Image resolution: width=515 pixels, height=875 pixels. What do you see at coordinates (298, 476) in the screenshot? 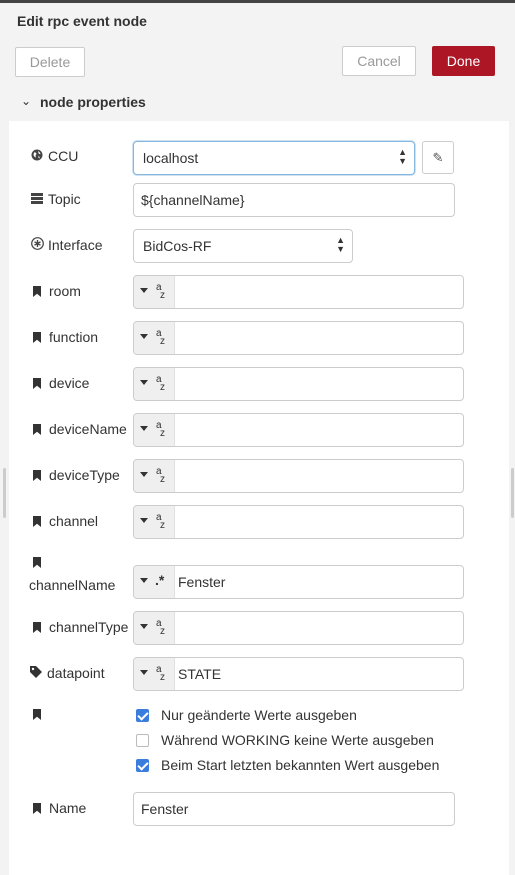
I see `devicetype-input: az` at bounding box center [298, 476].